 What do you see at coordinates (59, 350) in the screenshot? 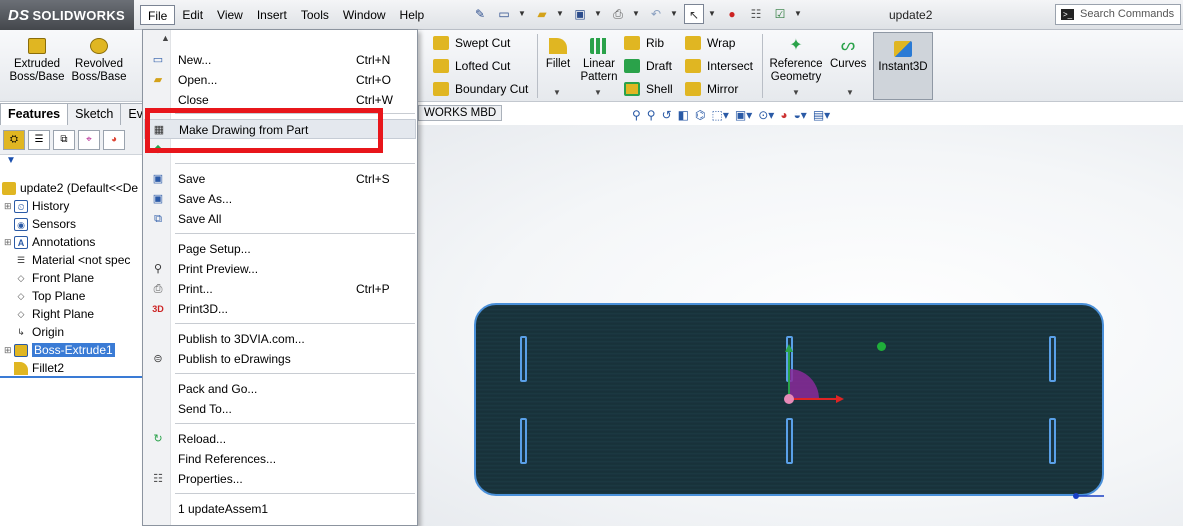
I see `tree-item-boss-extrude1: ⊞ Boss-Extrude1` at bounding box center [59, 350].